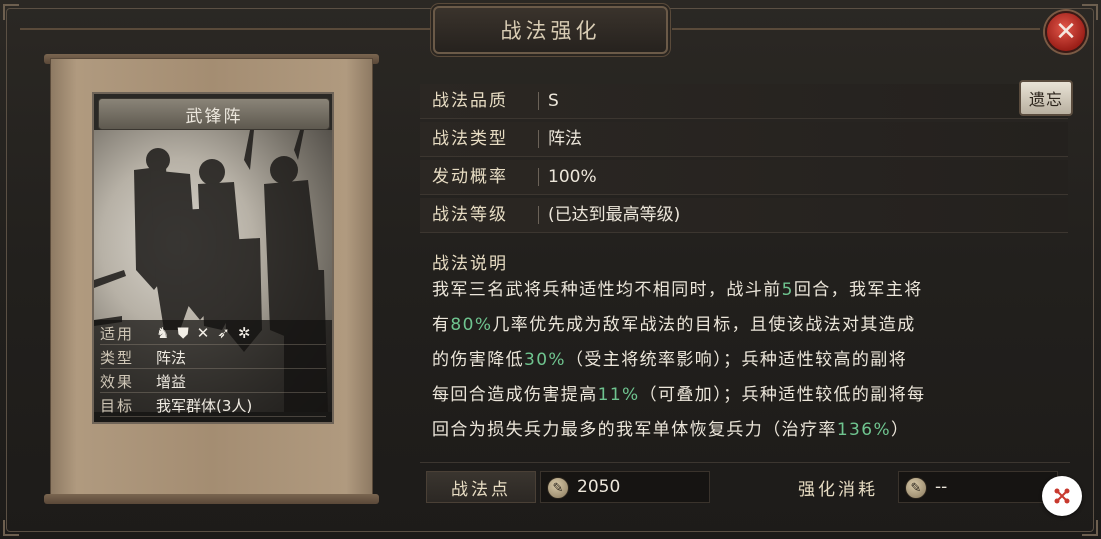 The height and width of the screenshot is (539, 1101). I want to click on description-line: 有80%几率优先成为敌军战法的目标，且使该战法对其造成, so click(752, 325).